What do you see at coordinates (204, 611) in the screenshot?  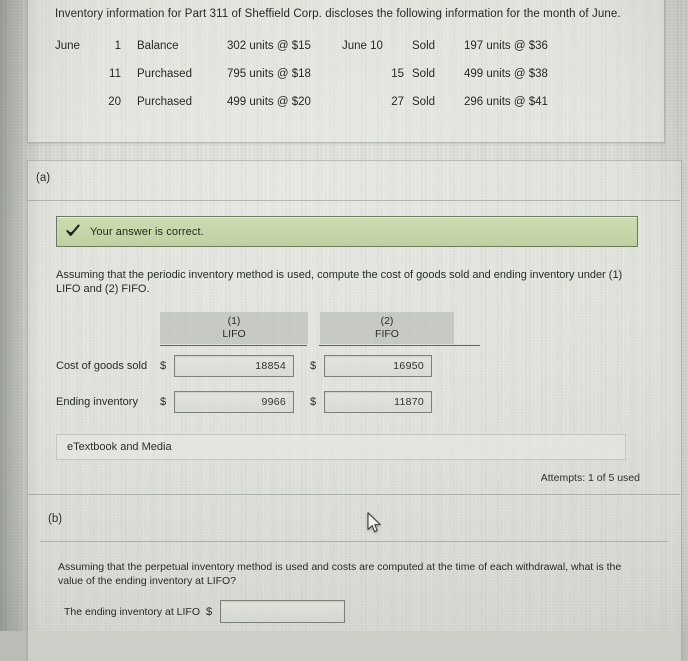 I see `part-b-answer-row: The ending inventory at LIFO $` at bounding box center [204, 611].